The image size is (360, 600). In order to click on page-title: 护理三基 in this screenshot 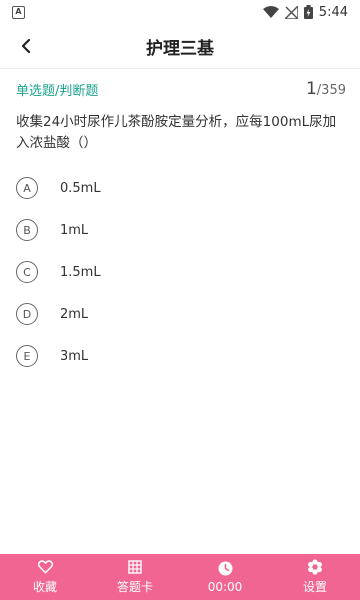, I will do `click(180, 48)`.